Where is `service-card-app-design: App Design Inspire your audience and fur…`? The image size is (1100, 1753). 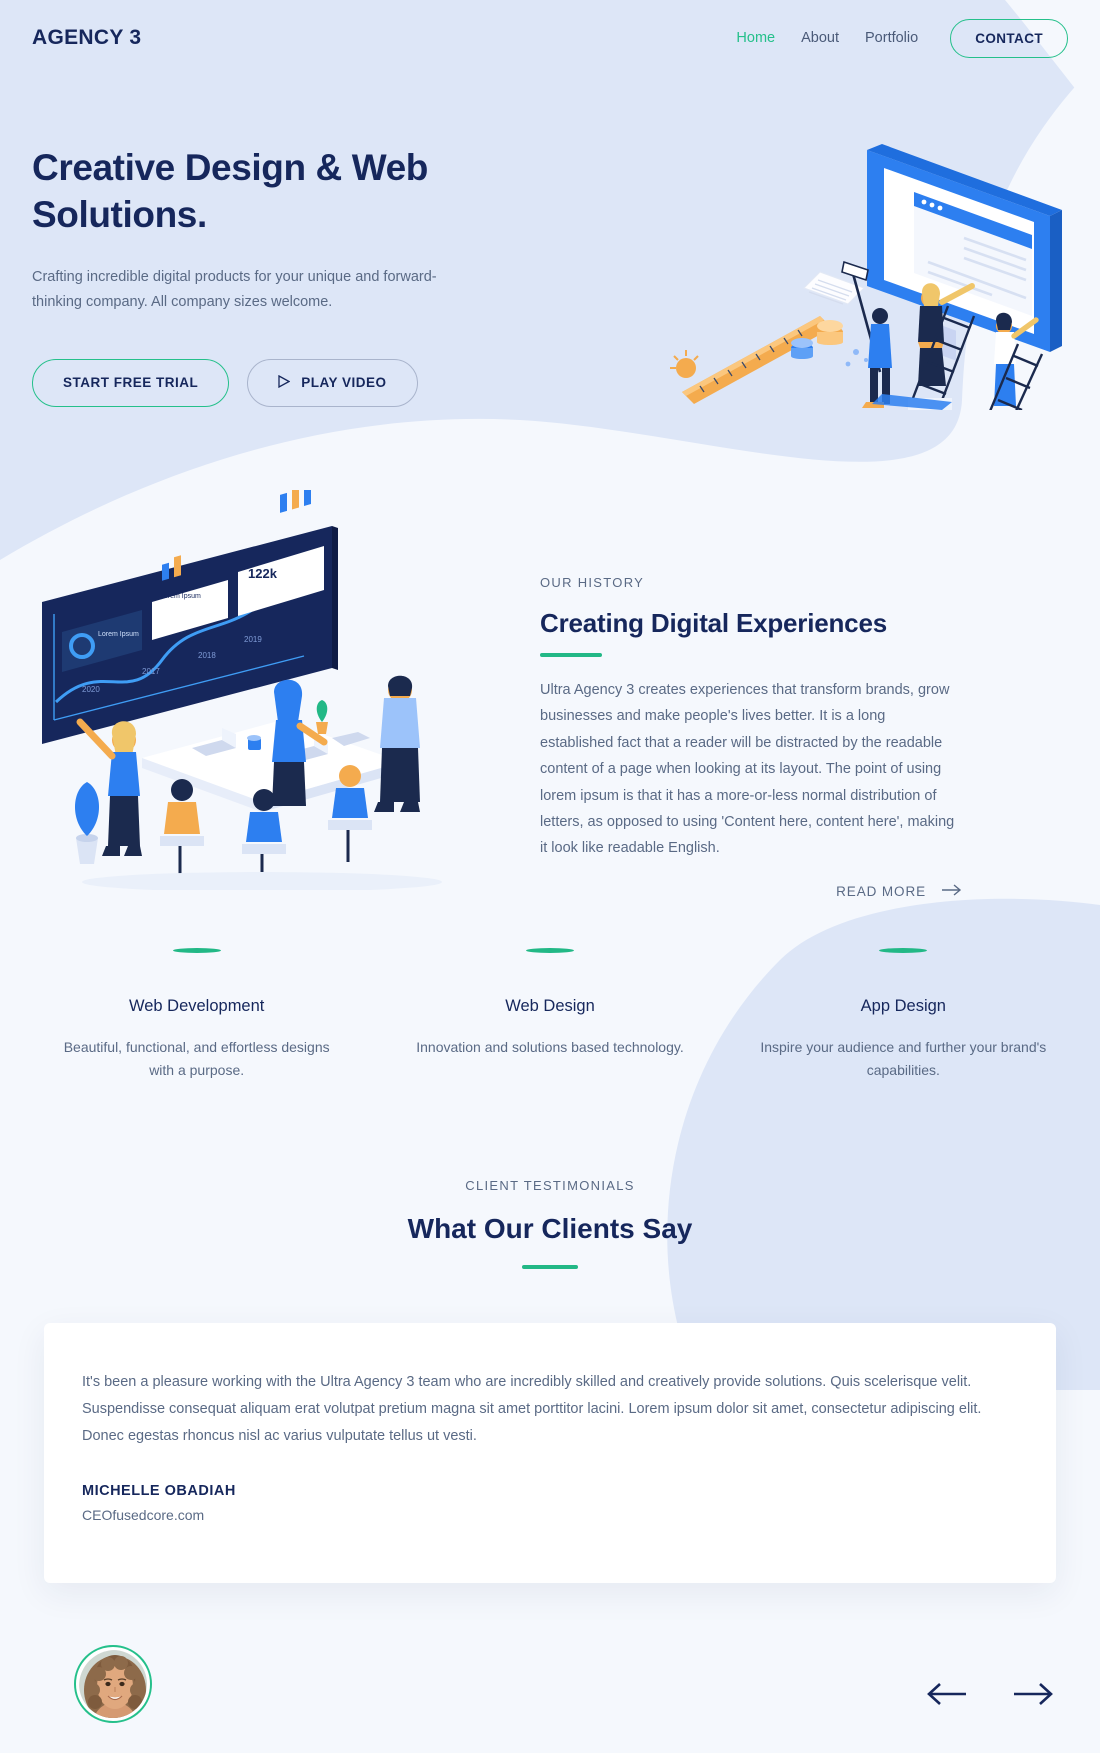 service-card-app-design: App Design Inspire your audience and fur… is located at coordinates (903, 1029).